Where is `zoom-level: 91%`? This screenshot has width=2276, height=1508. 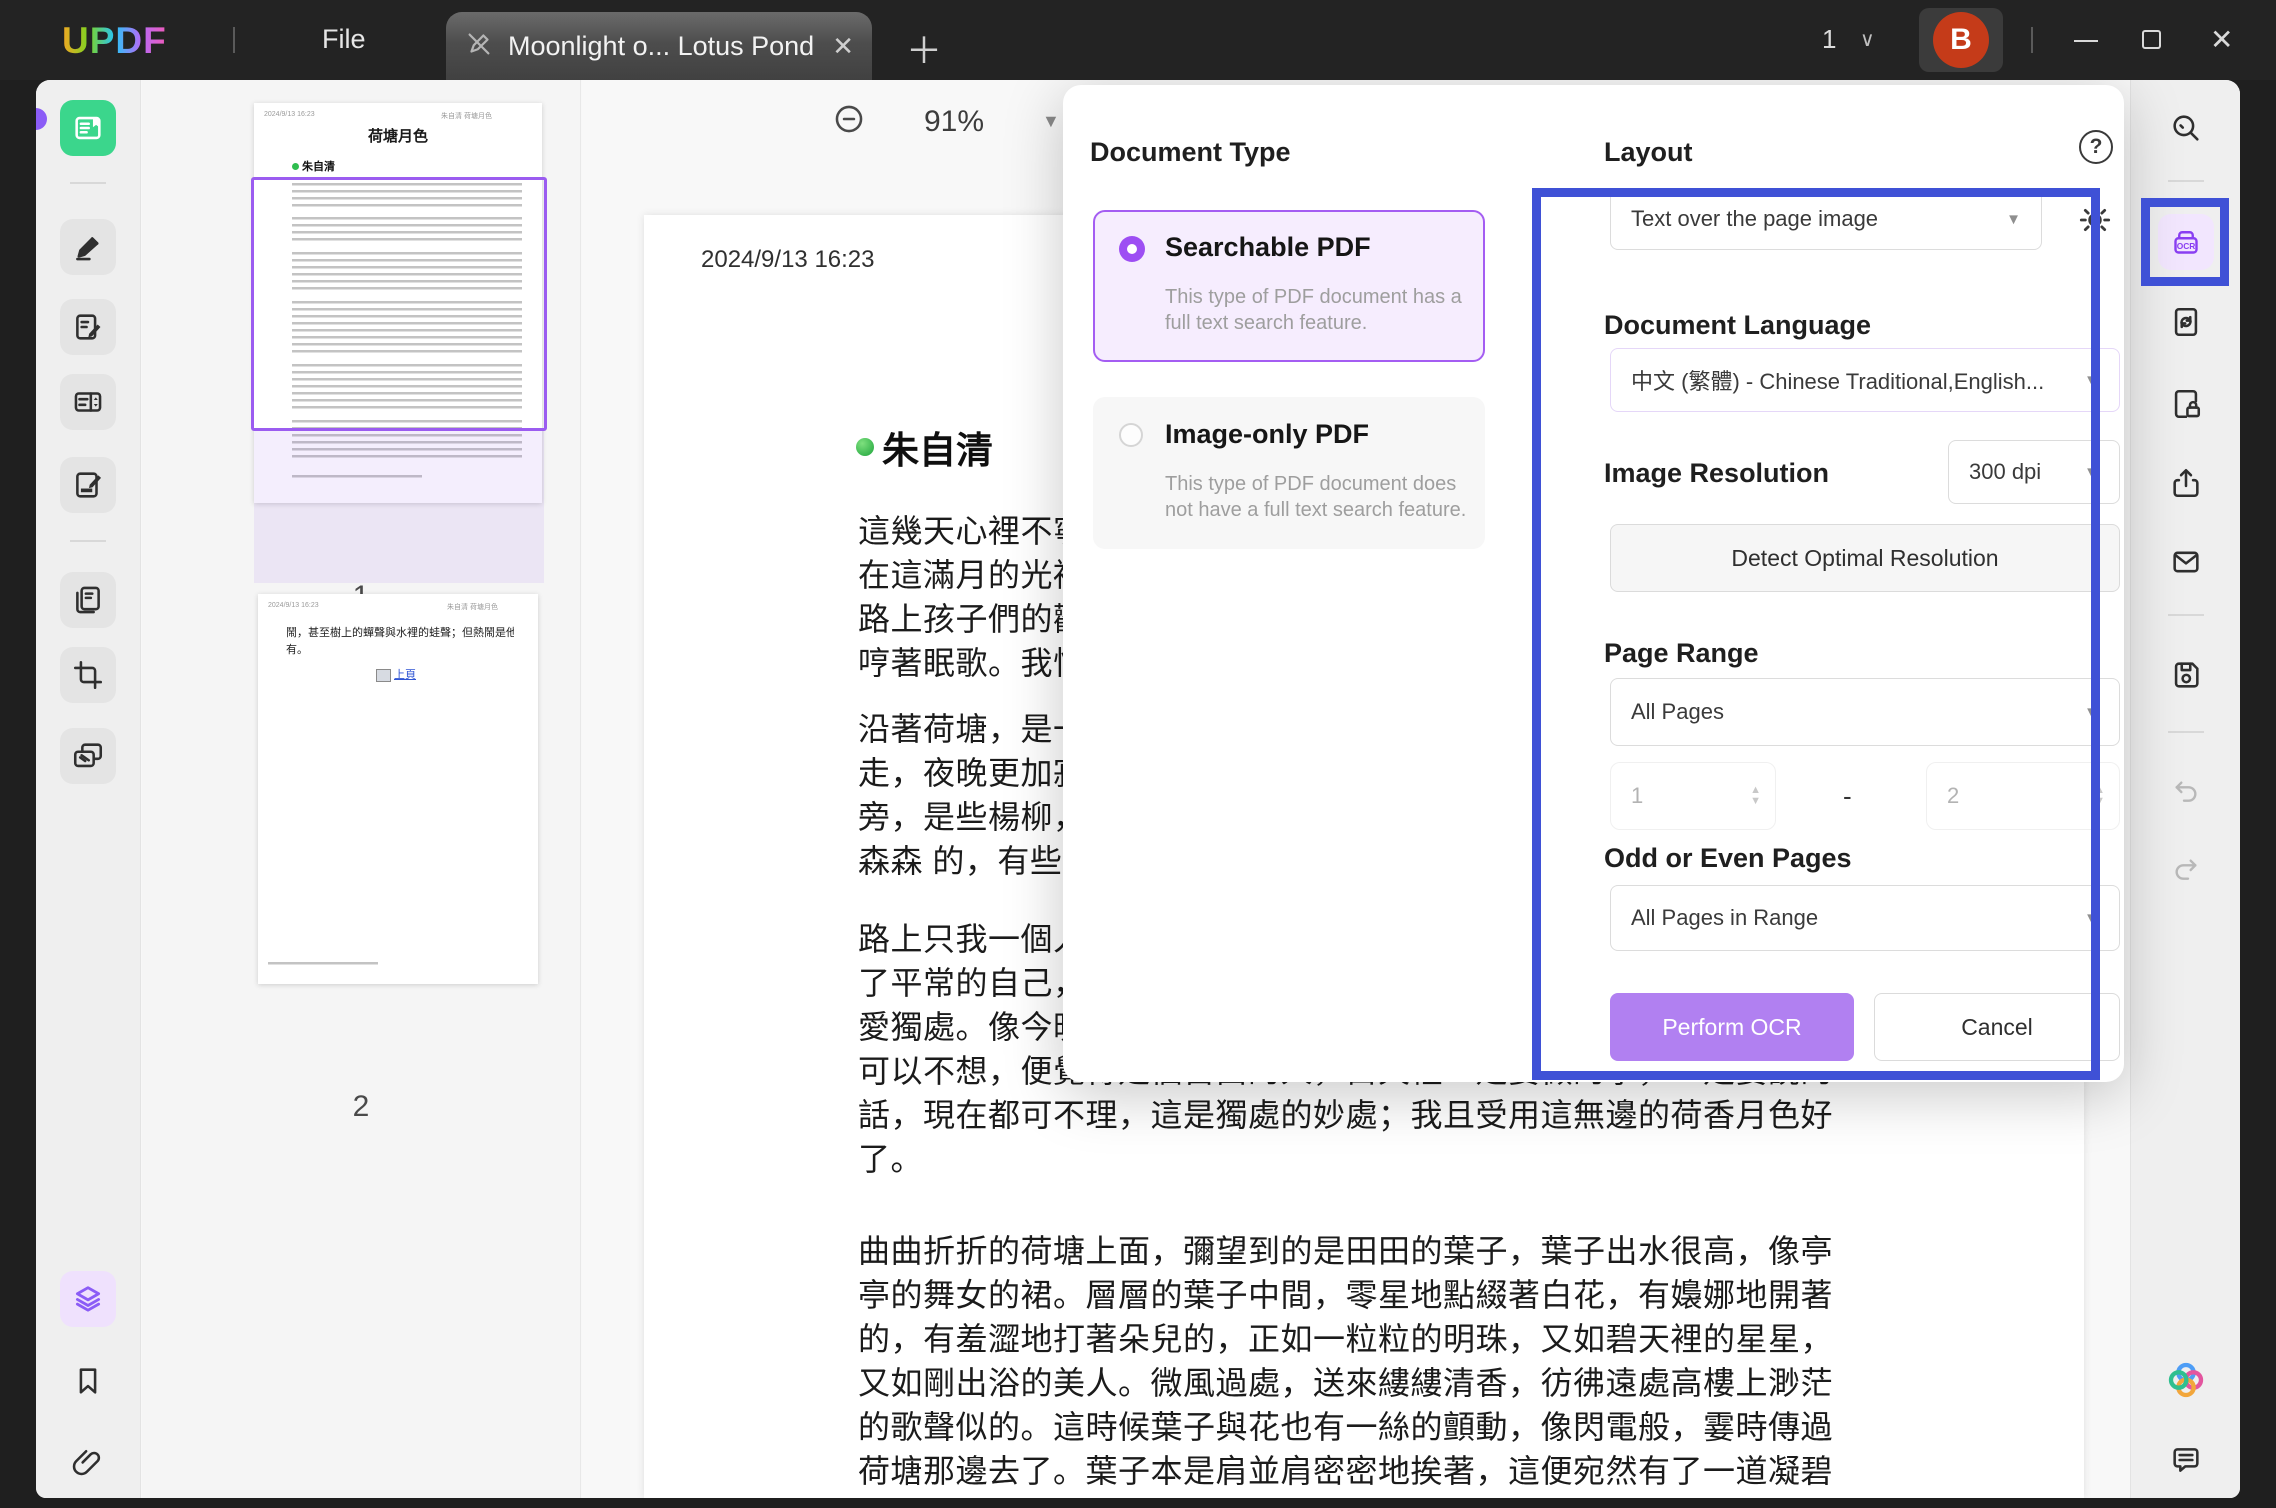
zoom-level: 91% is located at coordinates (954, 122).